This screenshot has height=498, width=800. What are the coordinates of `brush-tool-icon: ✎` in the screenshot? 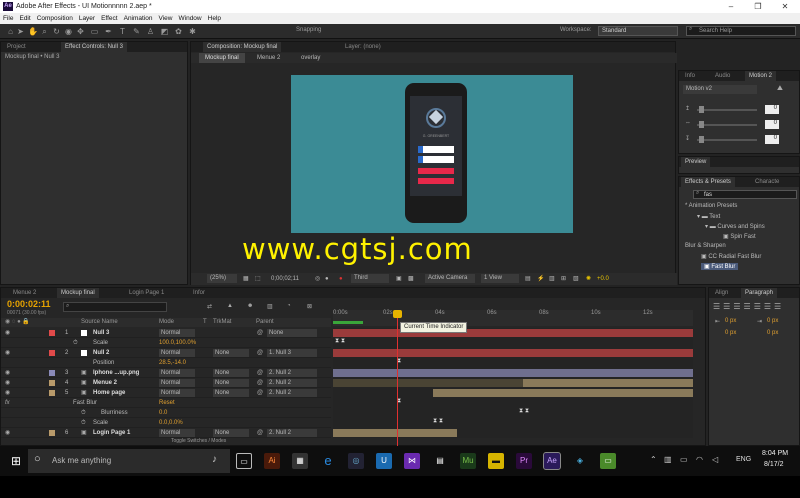 It's located at (136, 31).